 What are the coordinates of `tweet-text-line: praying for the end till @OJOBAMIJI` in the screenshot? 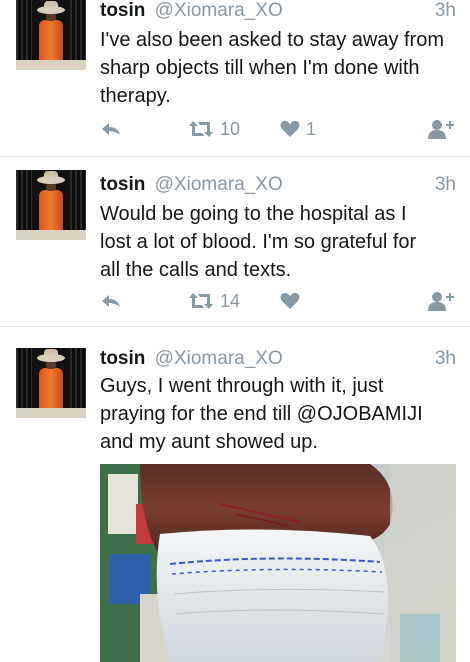 It's located at (261, 414).